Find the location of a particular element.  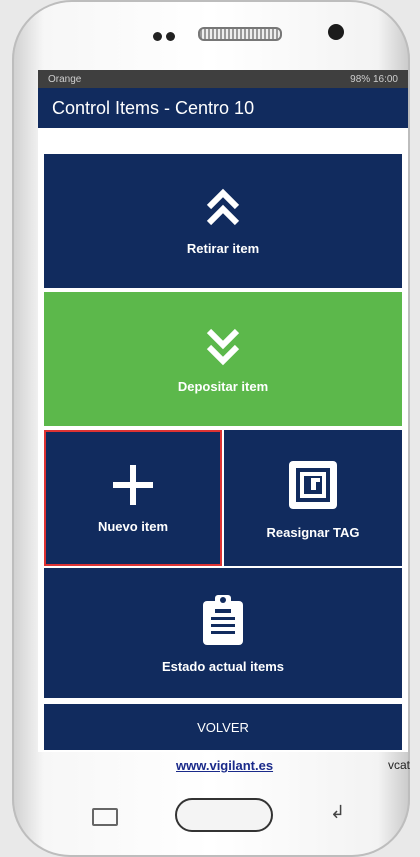

reasignar-tag-button: Reasignar TAG is located at coordinates (313, 498).